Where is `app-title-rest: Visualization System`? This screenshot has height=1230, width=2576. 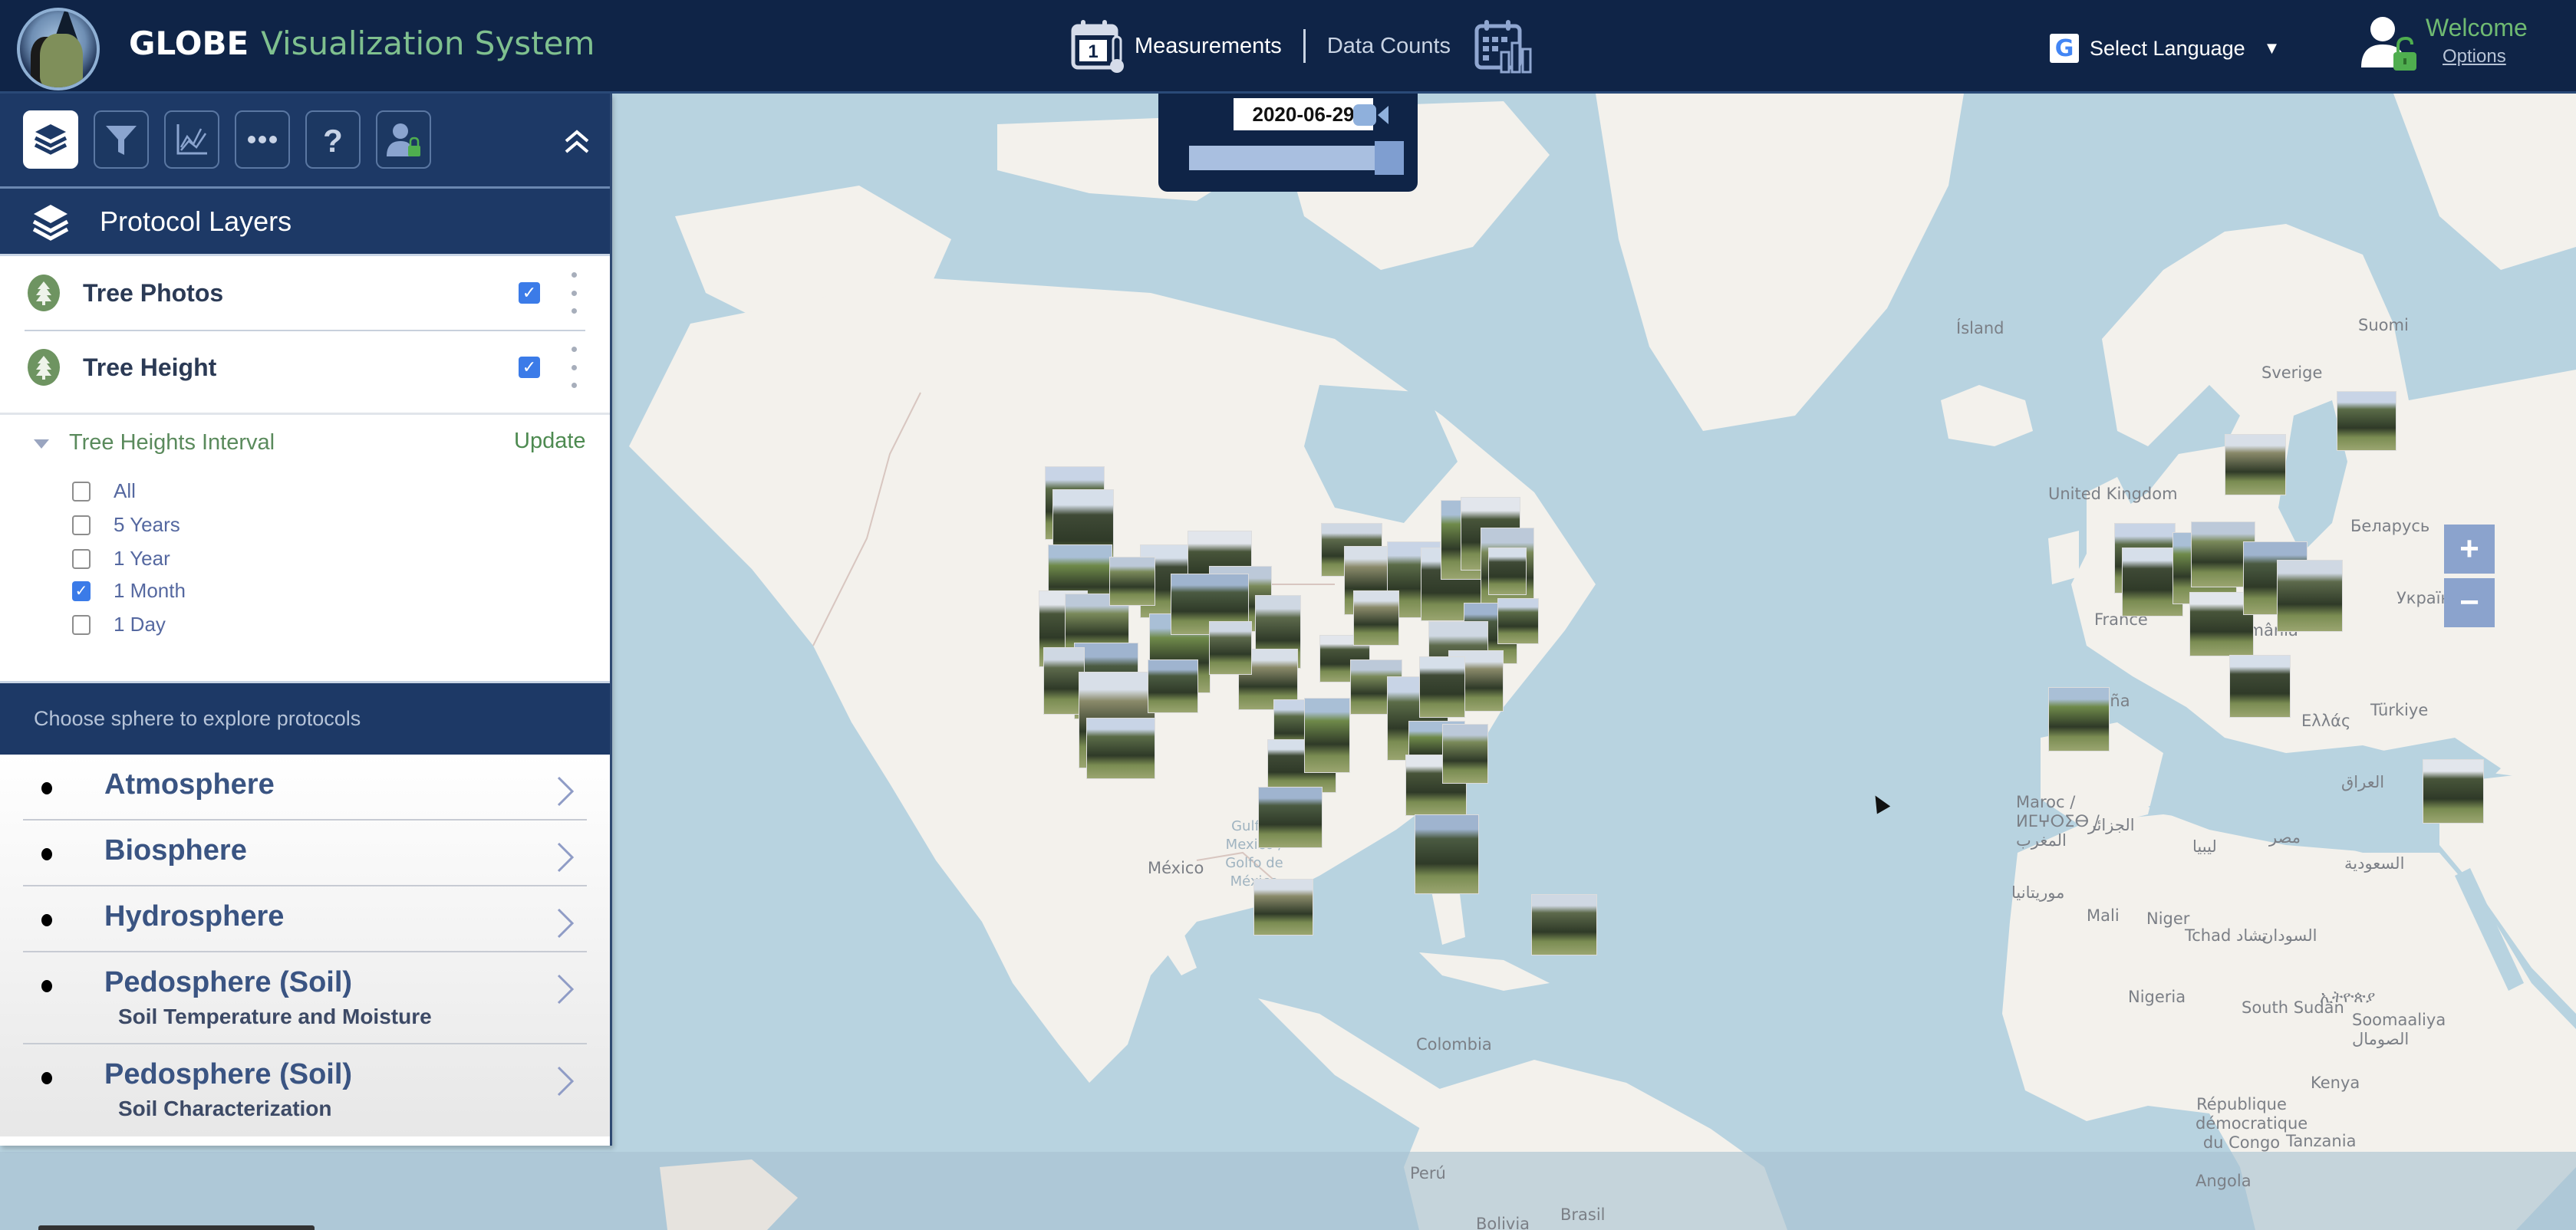
app-title-rest: Visualization System is located at coordinates (428, 43).